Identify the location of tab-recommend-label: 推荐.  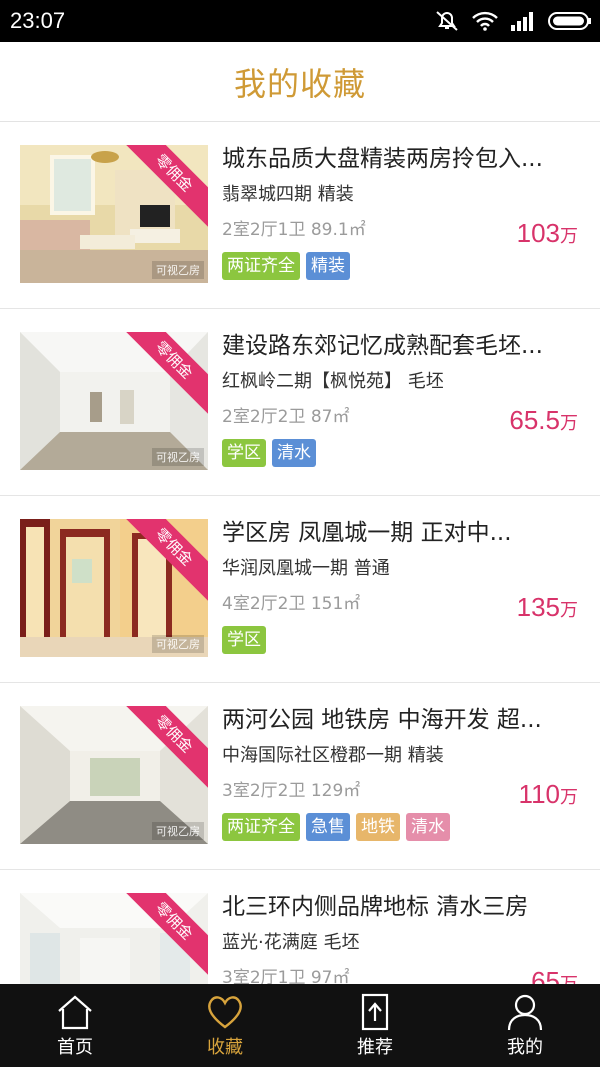
(375, 1047).